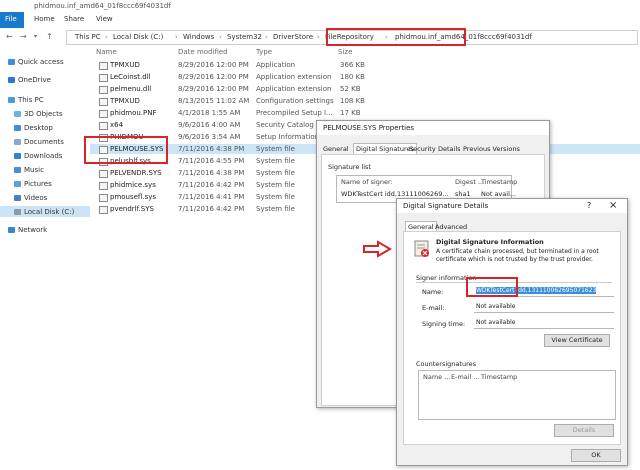 The width and height of the screenshot is (640, 470). What do you see at coordinates (446, 206) in the screenshot?
I see `details-title: Digital Signature Details` at bounding box center [446, 206].